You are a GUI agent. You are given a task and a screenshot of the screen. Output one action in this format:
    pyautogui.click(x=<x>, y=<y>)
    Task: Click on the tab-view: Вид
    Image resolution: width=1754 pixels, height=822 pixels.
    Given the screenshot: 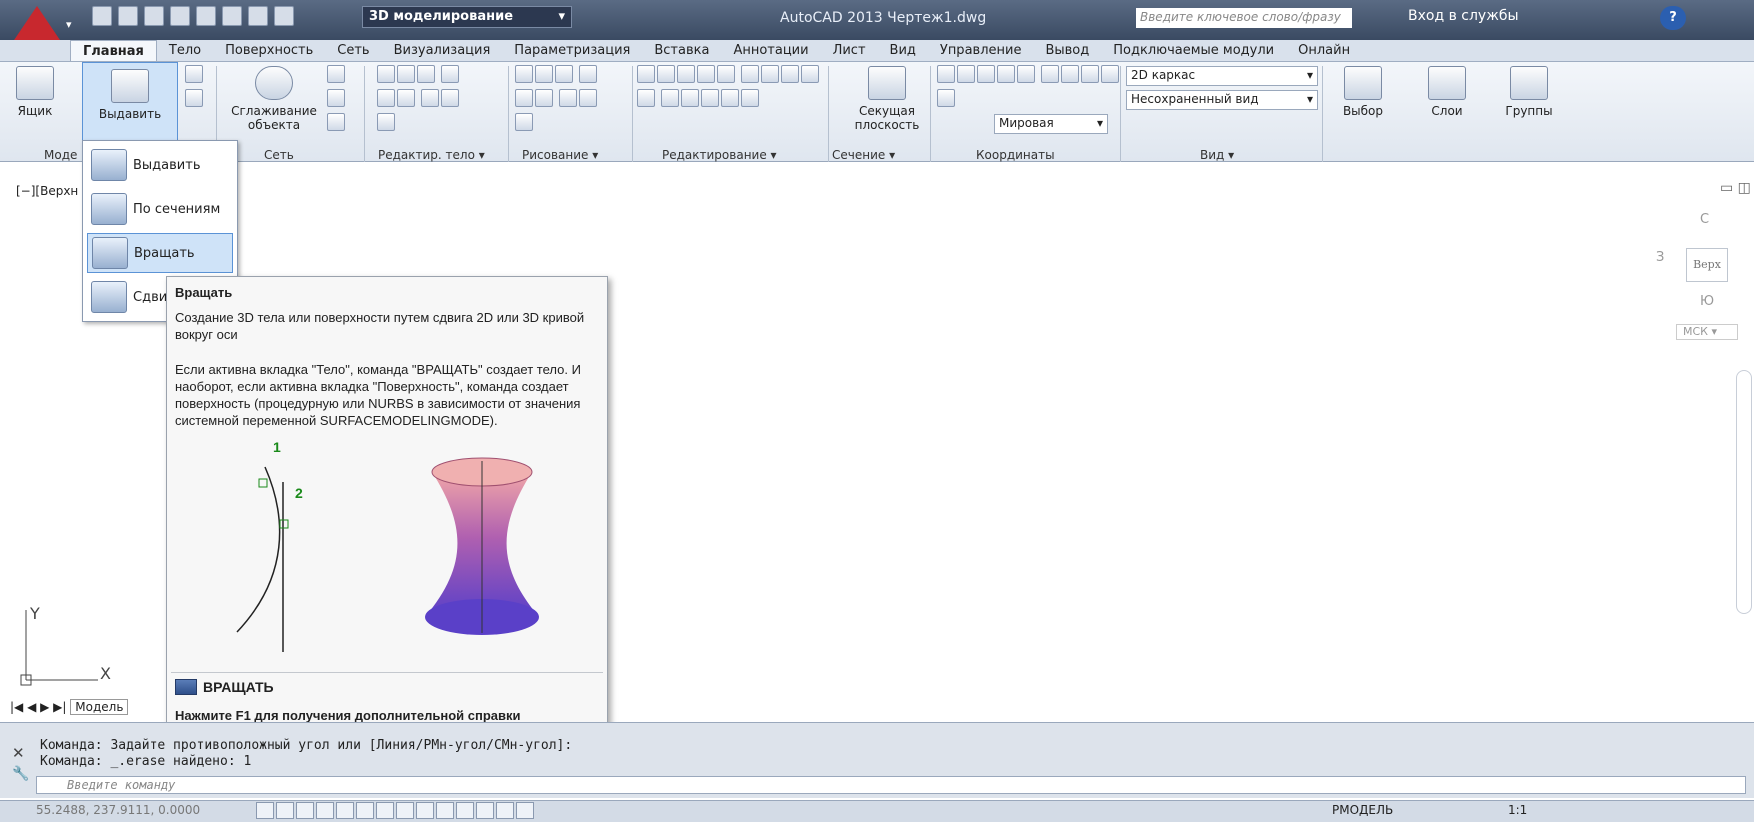 What is the action you would take?
    pyautogui.click(x=903, y=50)
    